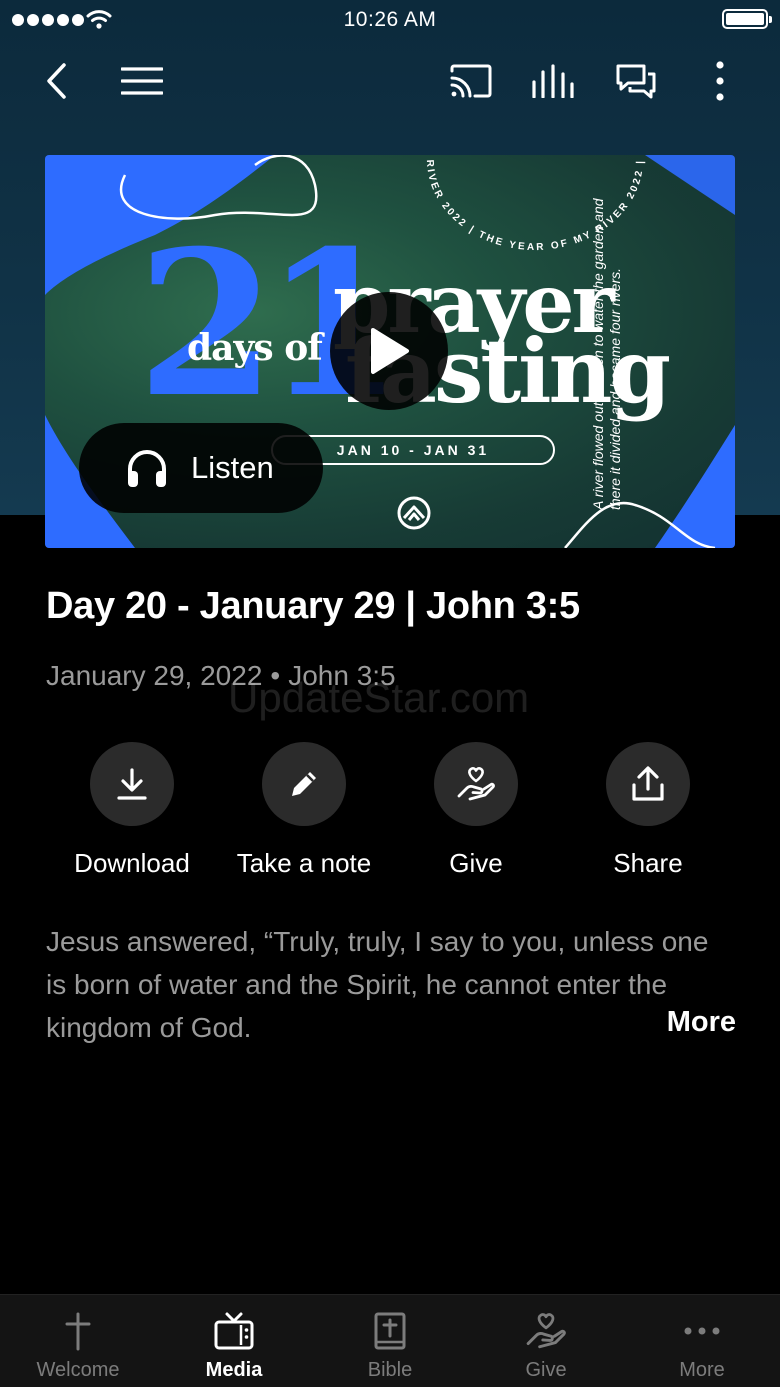  Describe the element at coordinates (476, 863) in the screenshot. I see `give-label: Give` at that location.